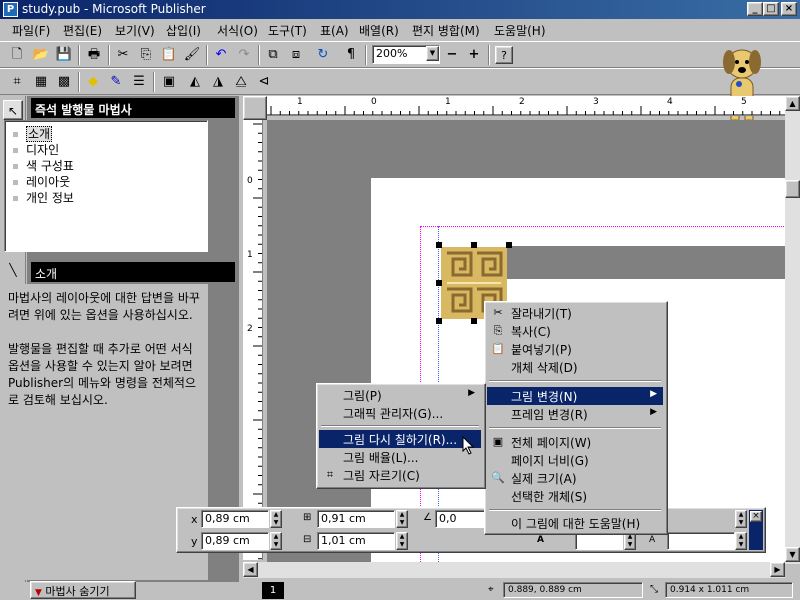 This screenshot has height=600, width=800. I want to click on horizontal-ruler: 1 0 1 2 3 4 5, so click(527, 106).